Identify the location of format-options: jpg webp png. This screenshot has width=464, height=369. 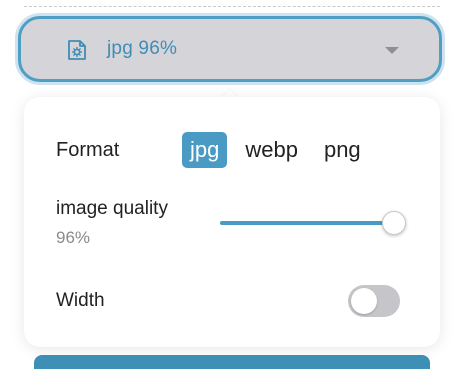
(275, 150).